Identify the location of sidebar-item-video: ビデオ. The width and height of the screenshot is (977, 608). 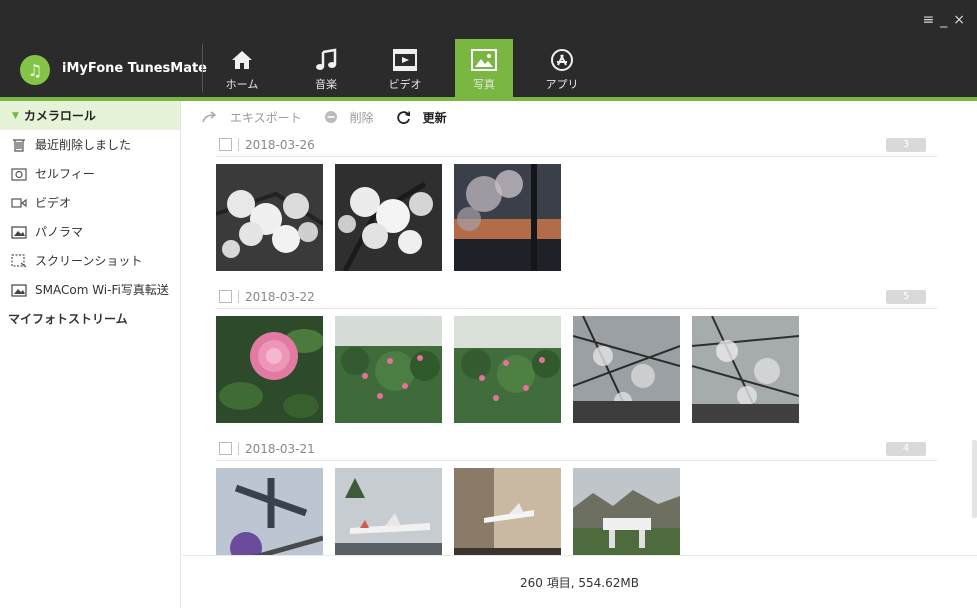
(90, 202).